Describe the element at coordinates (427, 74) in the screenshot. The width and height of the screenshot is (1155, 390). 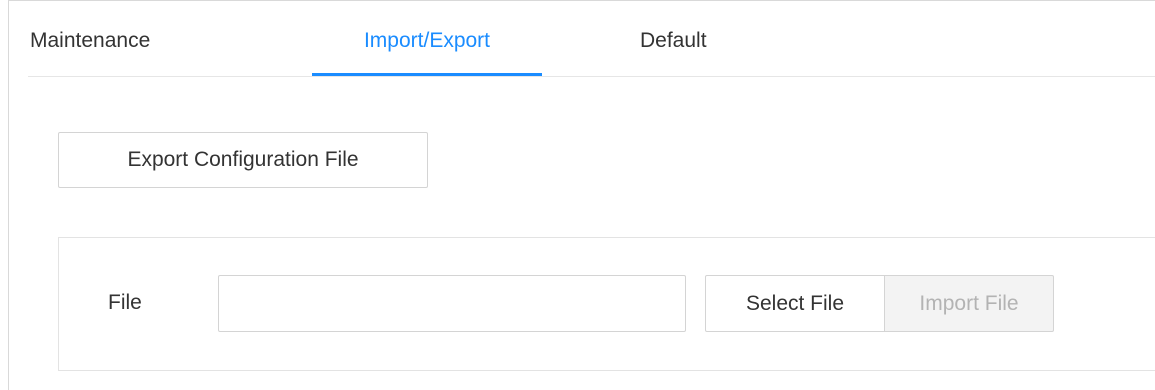
I see `active-tab-indicator` at that location.